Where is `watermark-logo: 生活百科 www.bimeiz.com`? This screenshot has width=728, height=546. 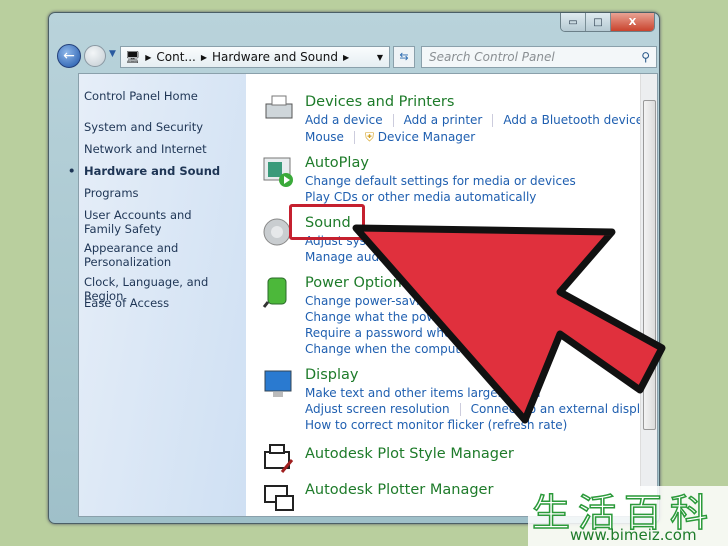
watermark-logo: 生活百科 www.bimeiz.com is located at coordinates (628, 516).